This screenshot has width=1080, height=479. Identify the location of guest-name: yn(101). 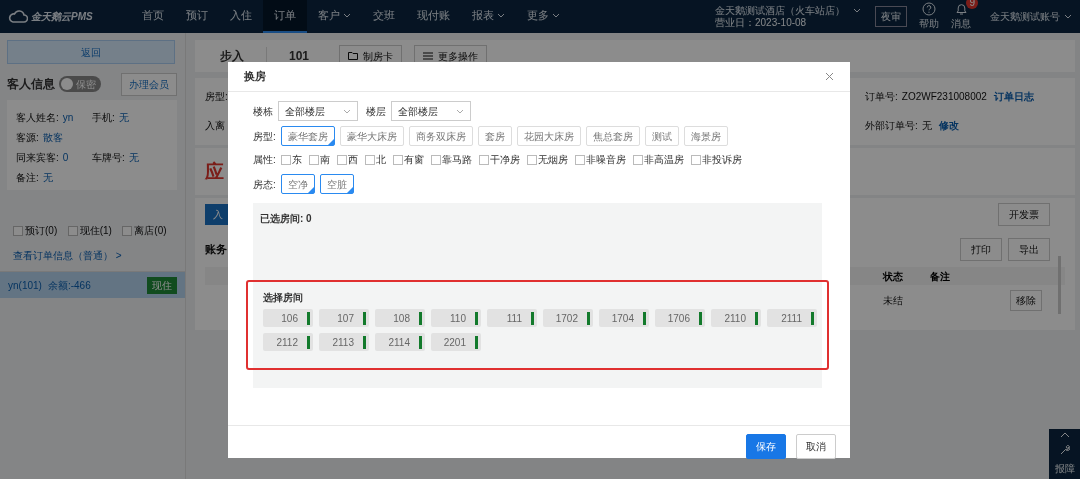
(25, 285).